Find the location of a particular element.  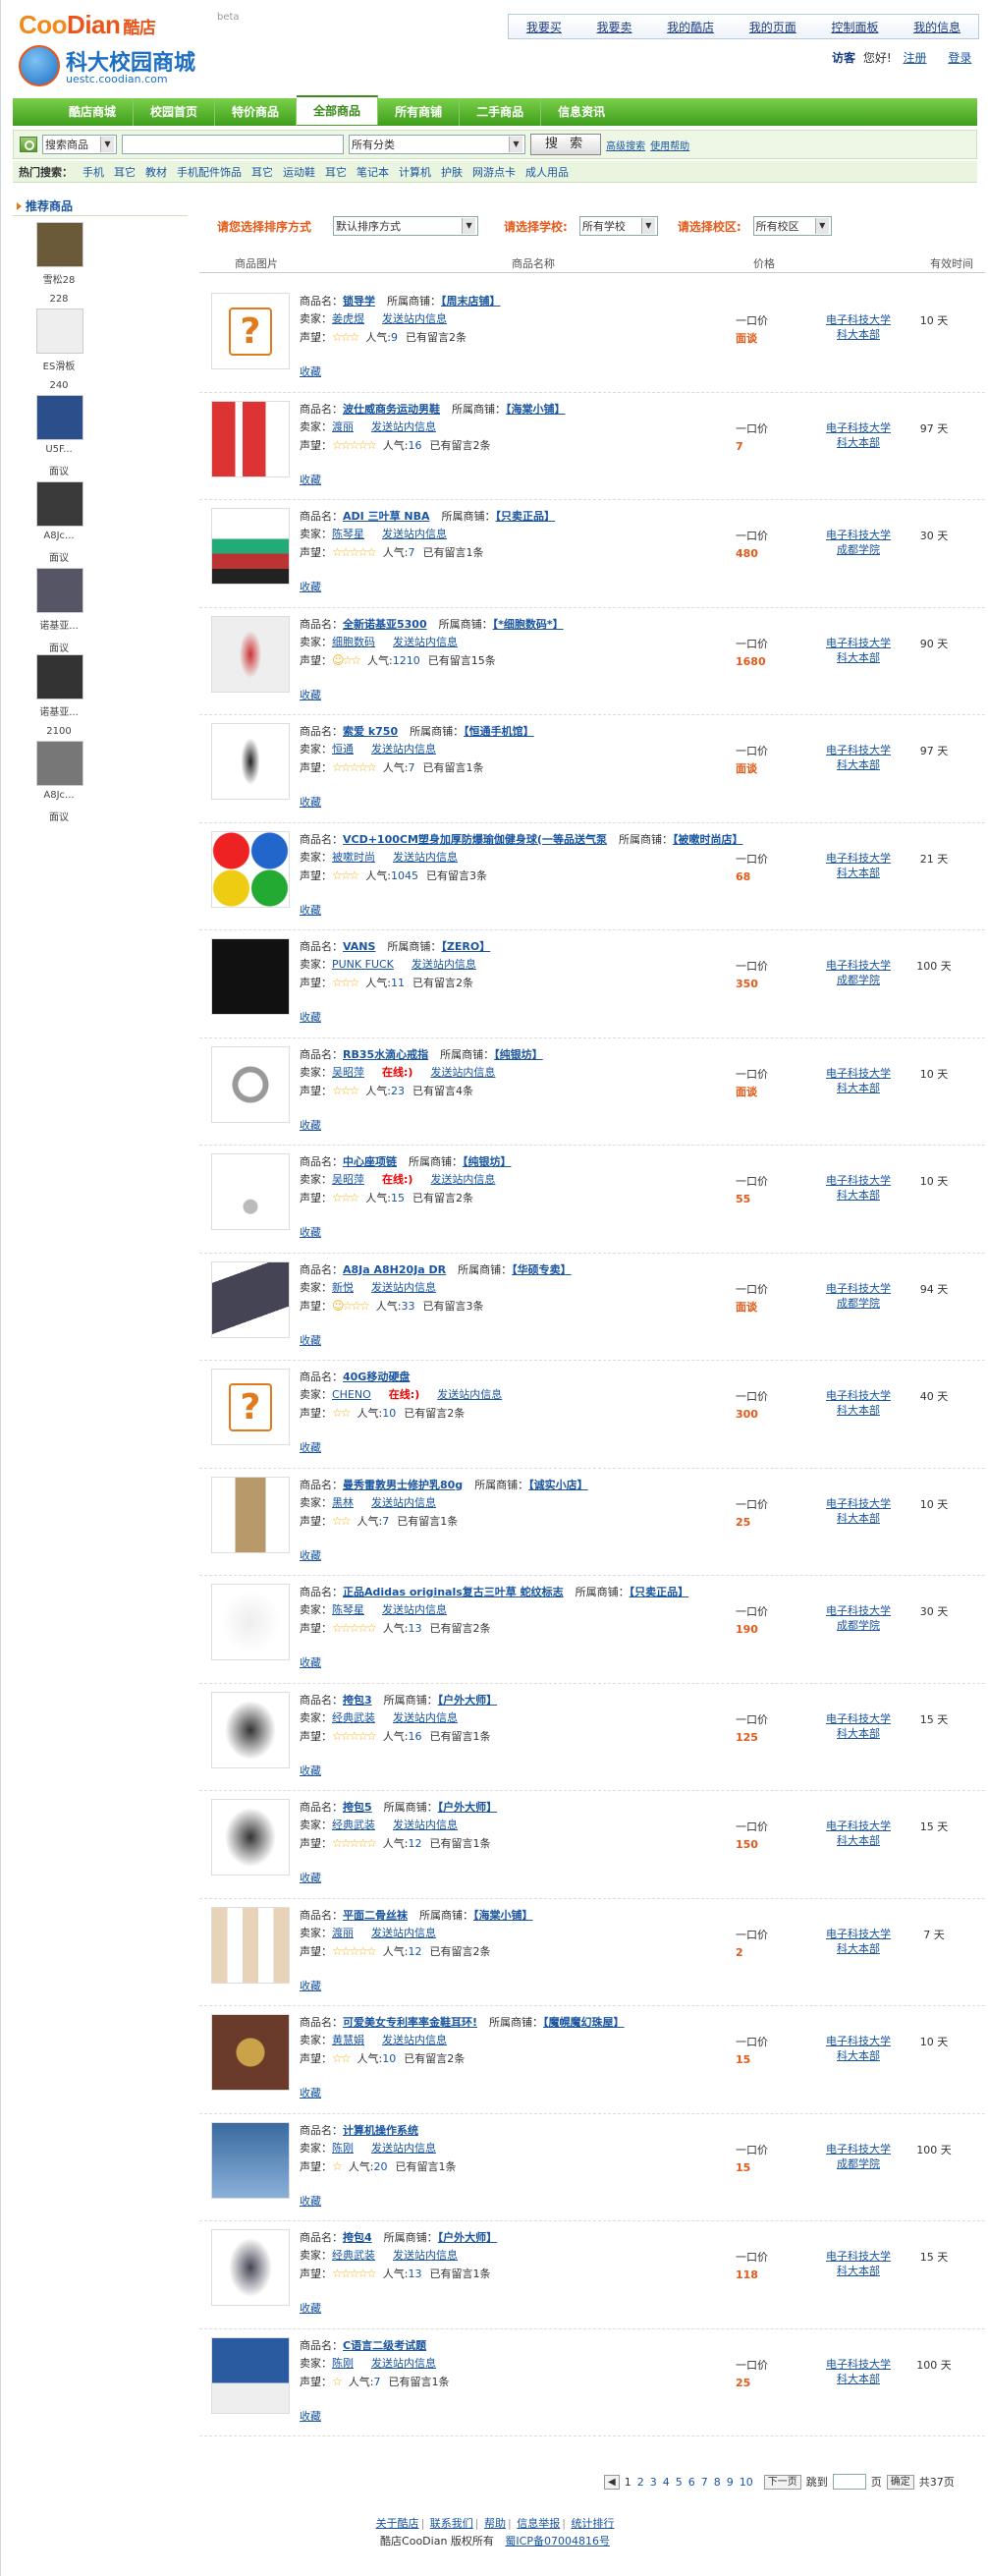

search-button: 搜 索 is located at coordinates (566, 144).